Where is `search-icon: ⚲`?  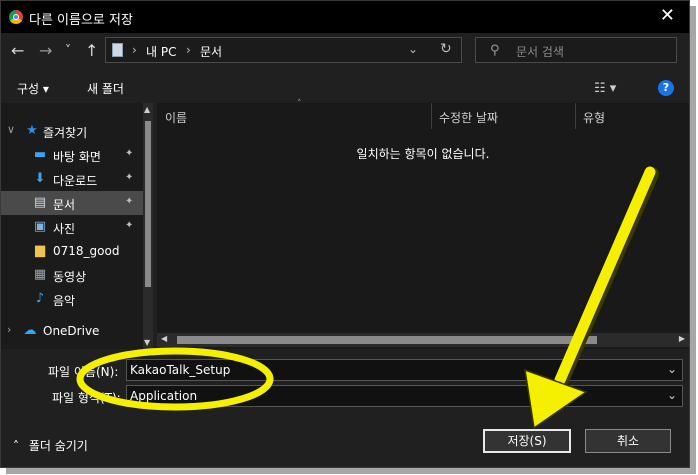 search-icon: ⚲ is located at coordinates (495, 50).